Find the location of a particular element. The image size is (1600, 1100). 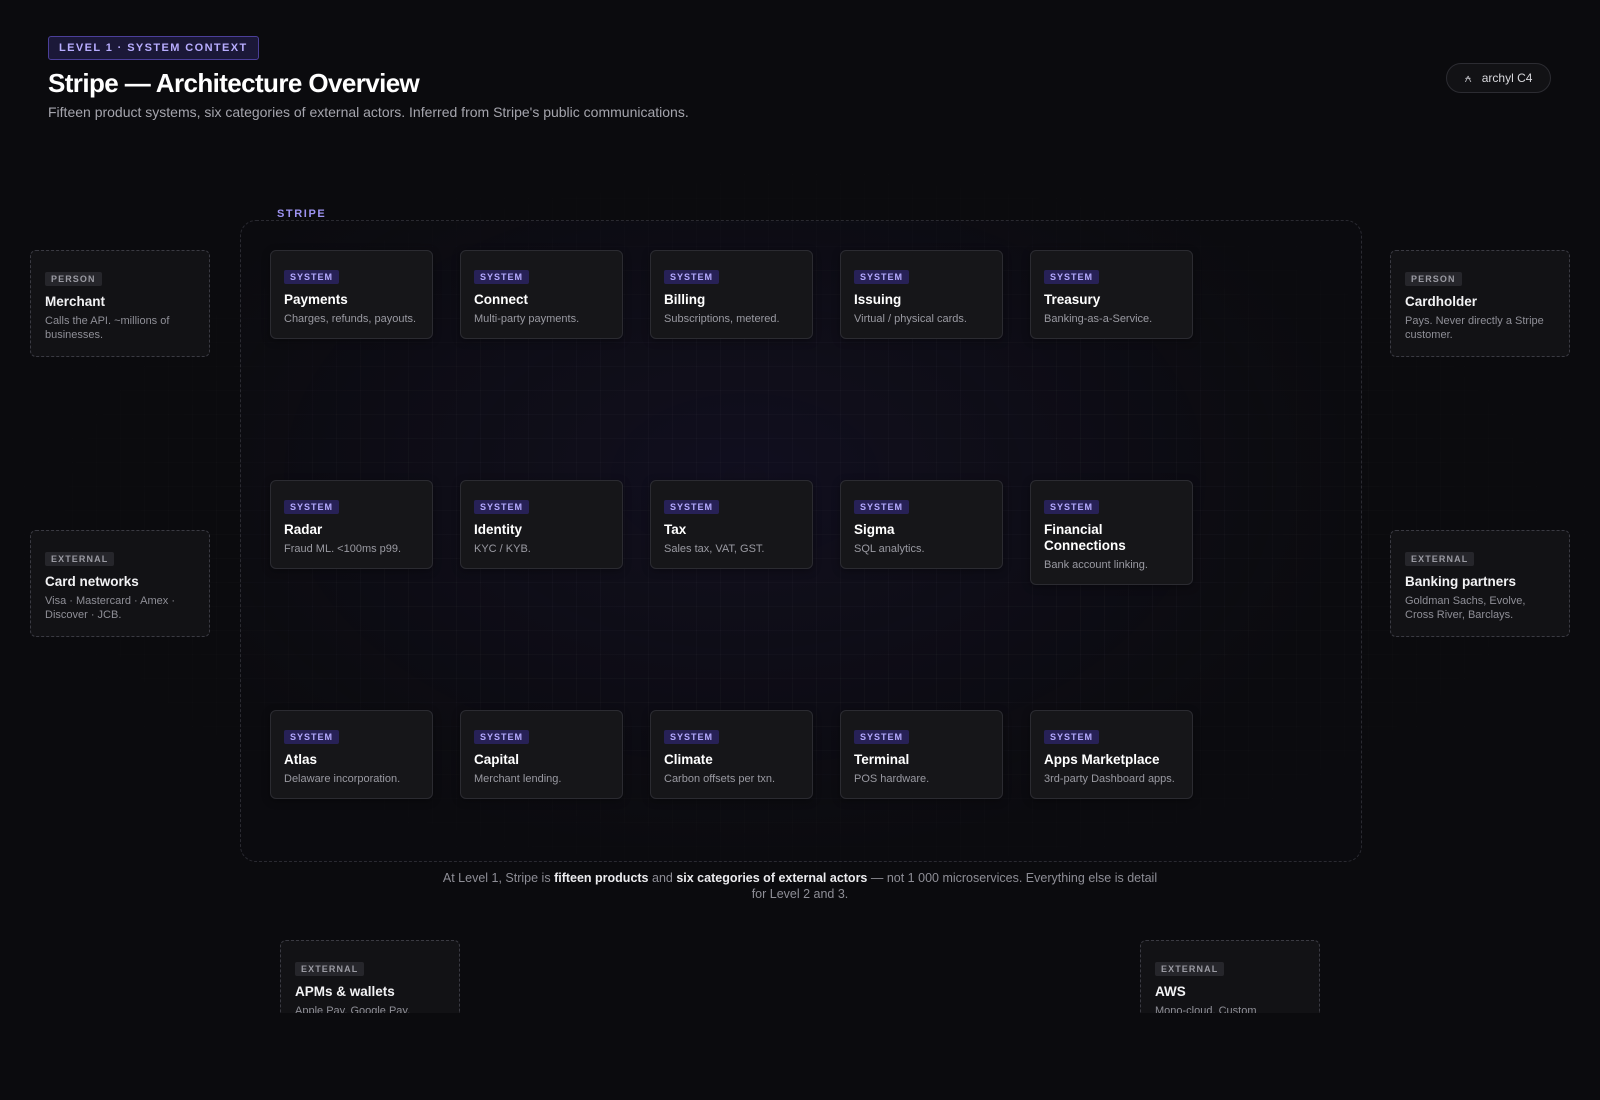

actor-name: Banking partners is located at coordinates (1461, 581).